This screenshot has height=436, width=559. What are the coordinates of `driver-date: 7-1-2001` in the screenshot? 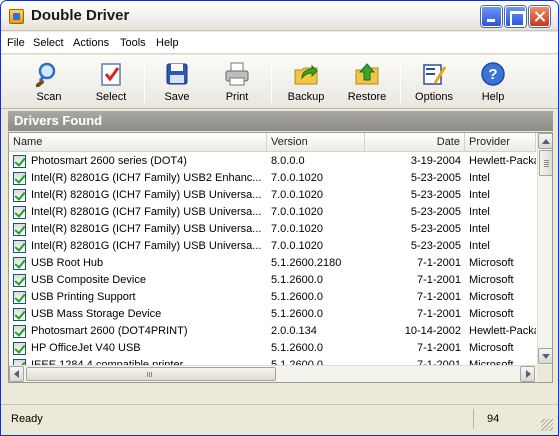 It's located at (438, 314).